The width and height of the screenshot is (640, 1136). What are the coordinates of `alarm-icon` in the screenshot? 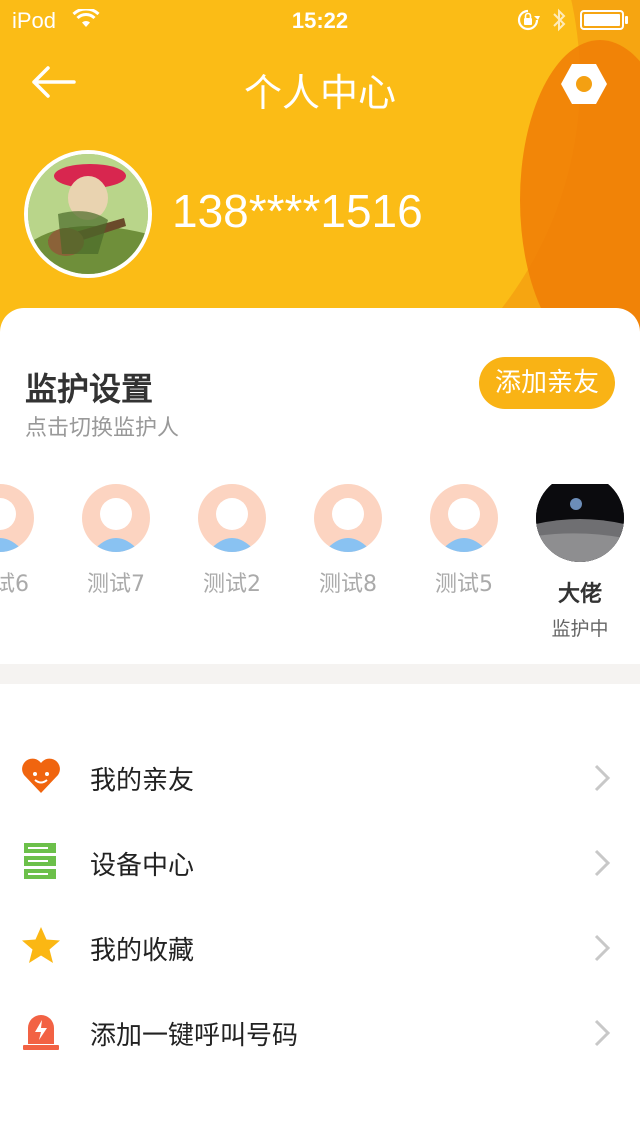 It's located at (41, 1031).